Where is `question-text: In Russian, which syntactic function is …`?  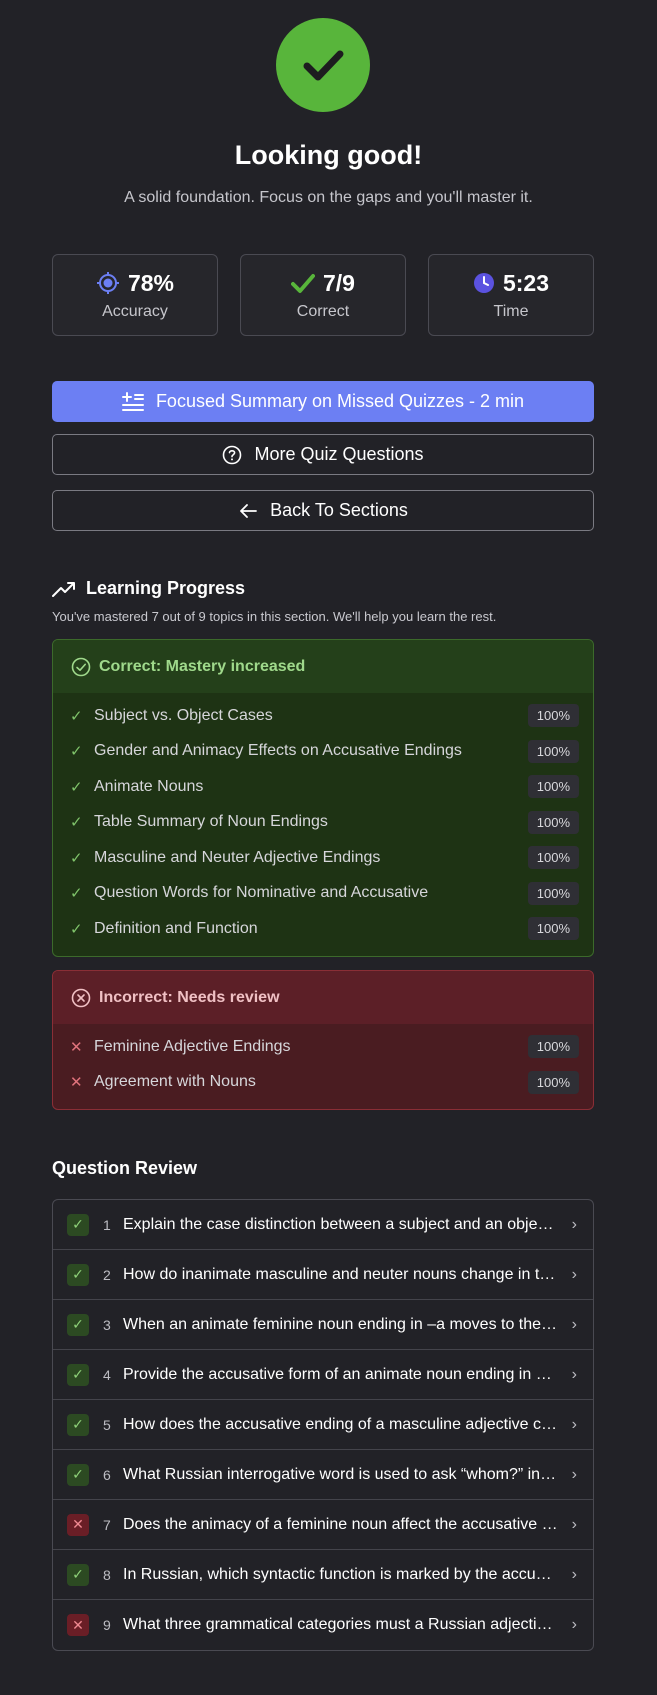
question-text: In Russian, which syntactic function is … is located at coordinates (347, 1574).